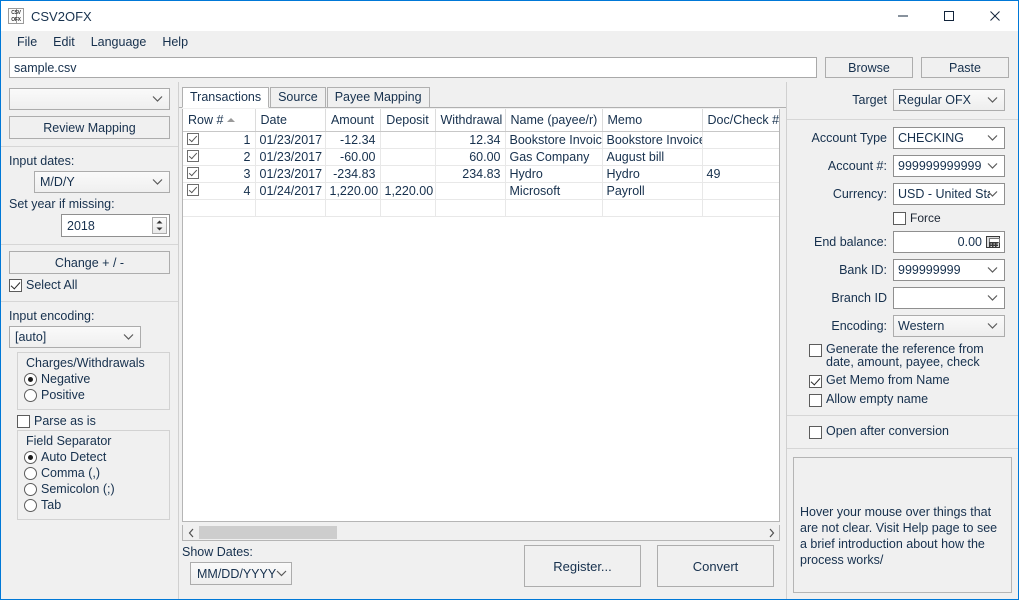  Describe the element at coordinates (298, 97) in the screenshot. I see `tab-source: Source` at that location.